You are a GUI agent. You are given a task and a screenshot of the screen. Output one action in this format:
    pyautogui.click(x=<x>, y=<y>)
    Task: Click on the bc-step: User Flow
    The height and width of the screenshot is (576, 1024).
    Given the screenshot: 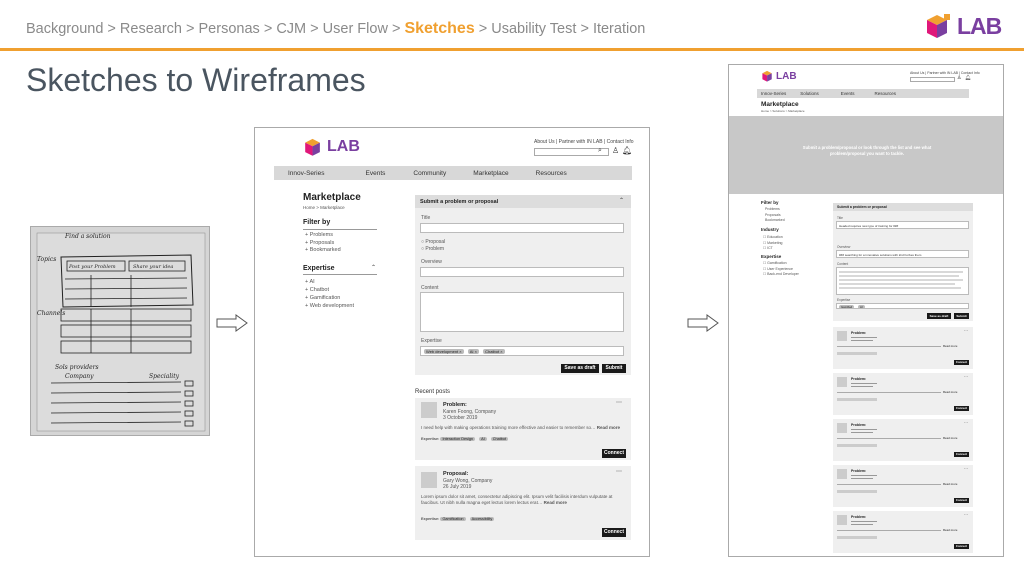 What is the action you would take?
    pyautogui.click(x=355, y=29)
    